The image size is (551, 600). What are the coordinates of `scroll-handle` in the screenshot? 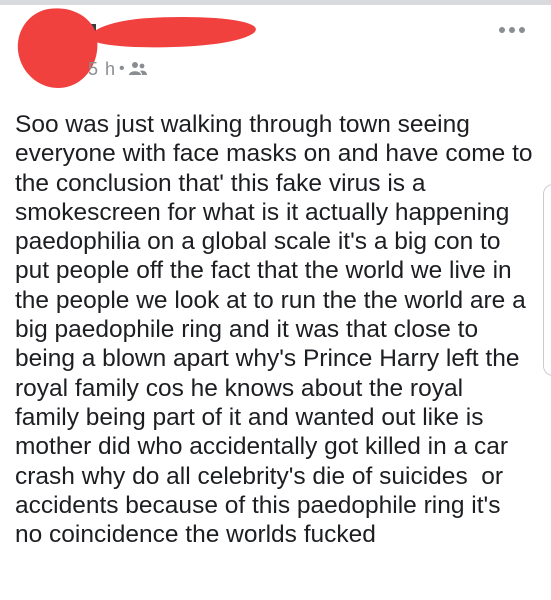 It's located at (547, 280).